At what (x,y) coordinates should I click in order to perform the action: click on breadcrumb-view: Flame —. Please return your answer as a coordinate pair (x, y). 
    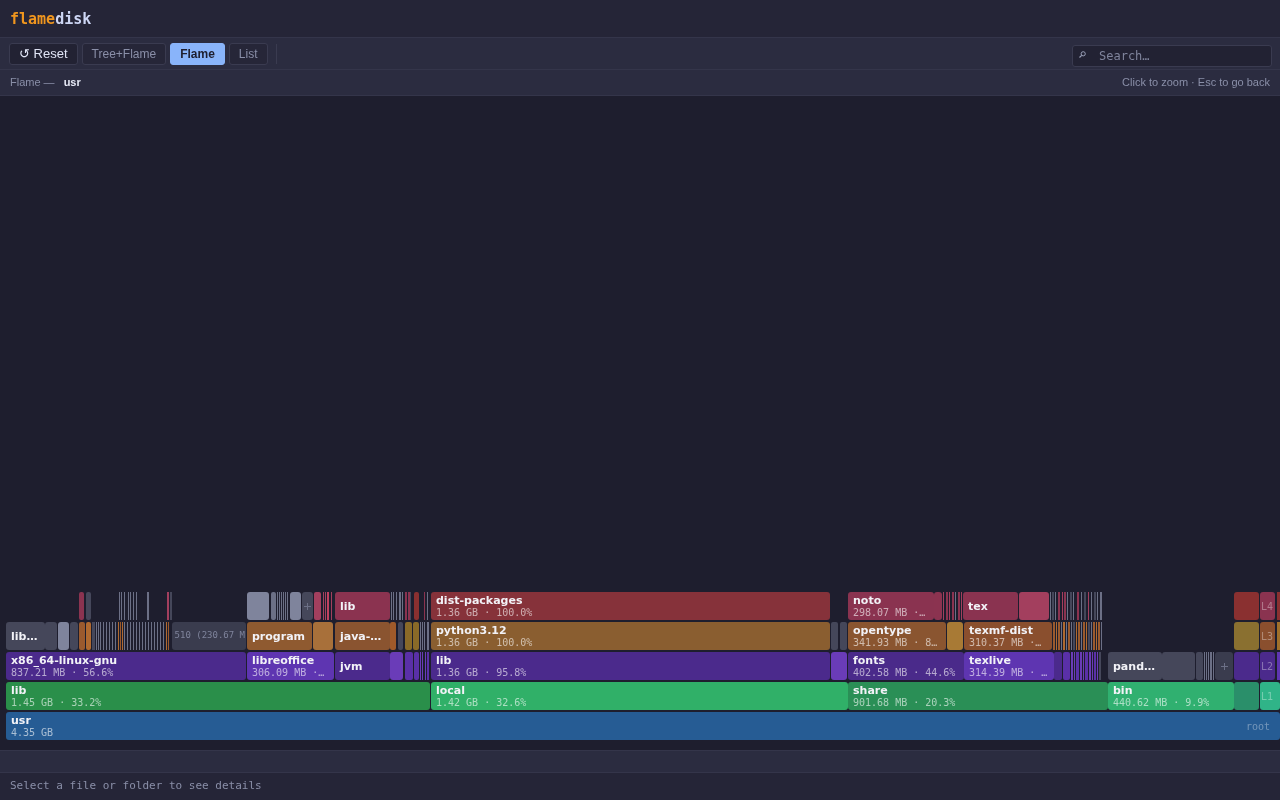
    Looking at the image, I should click on (32, 83).